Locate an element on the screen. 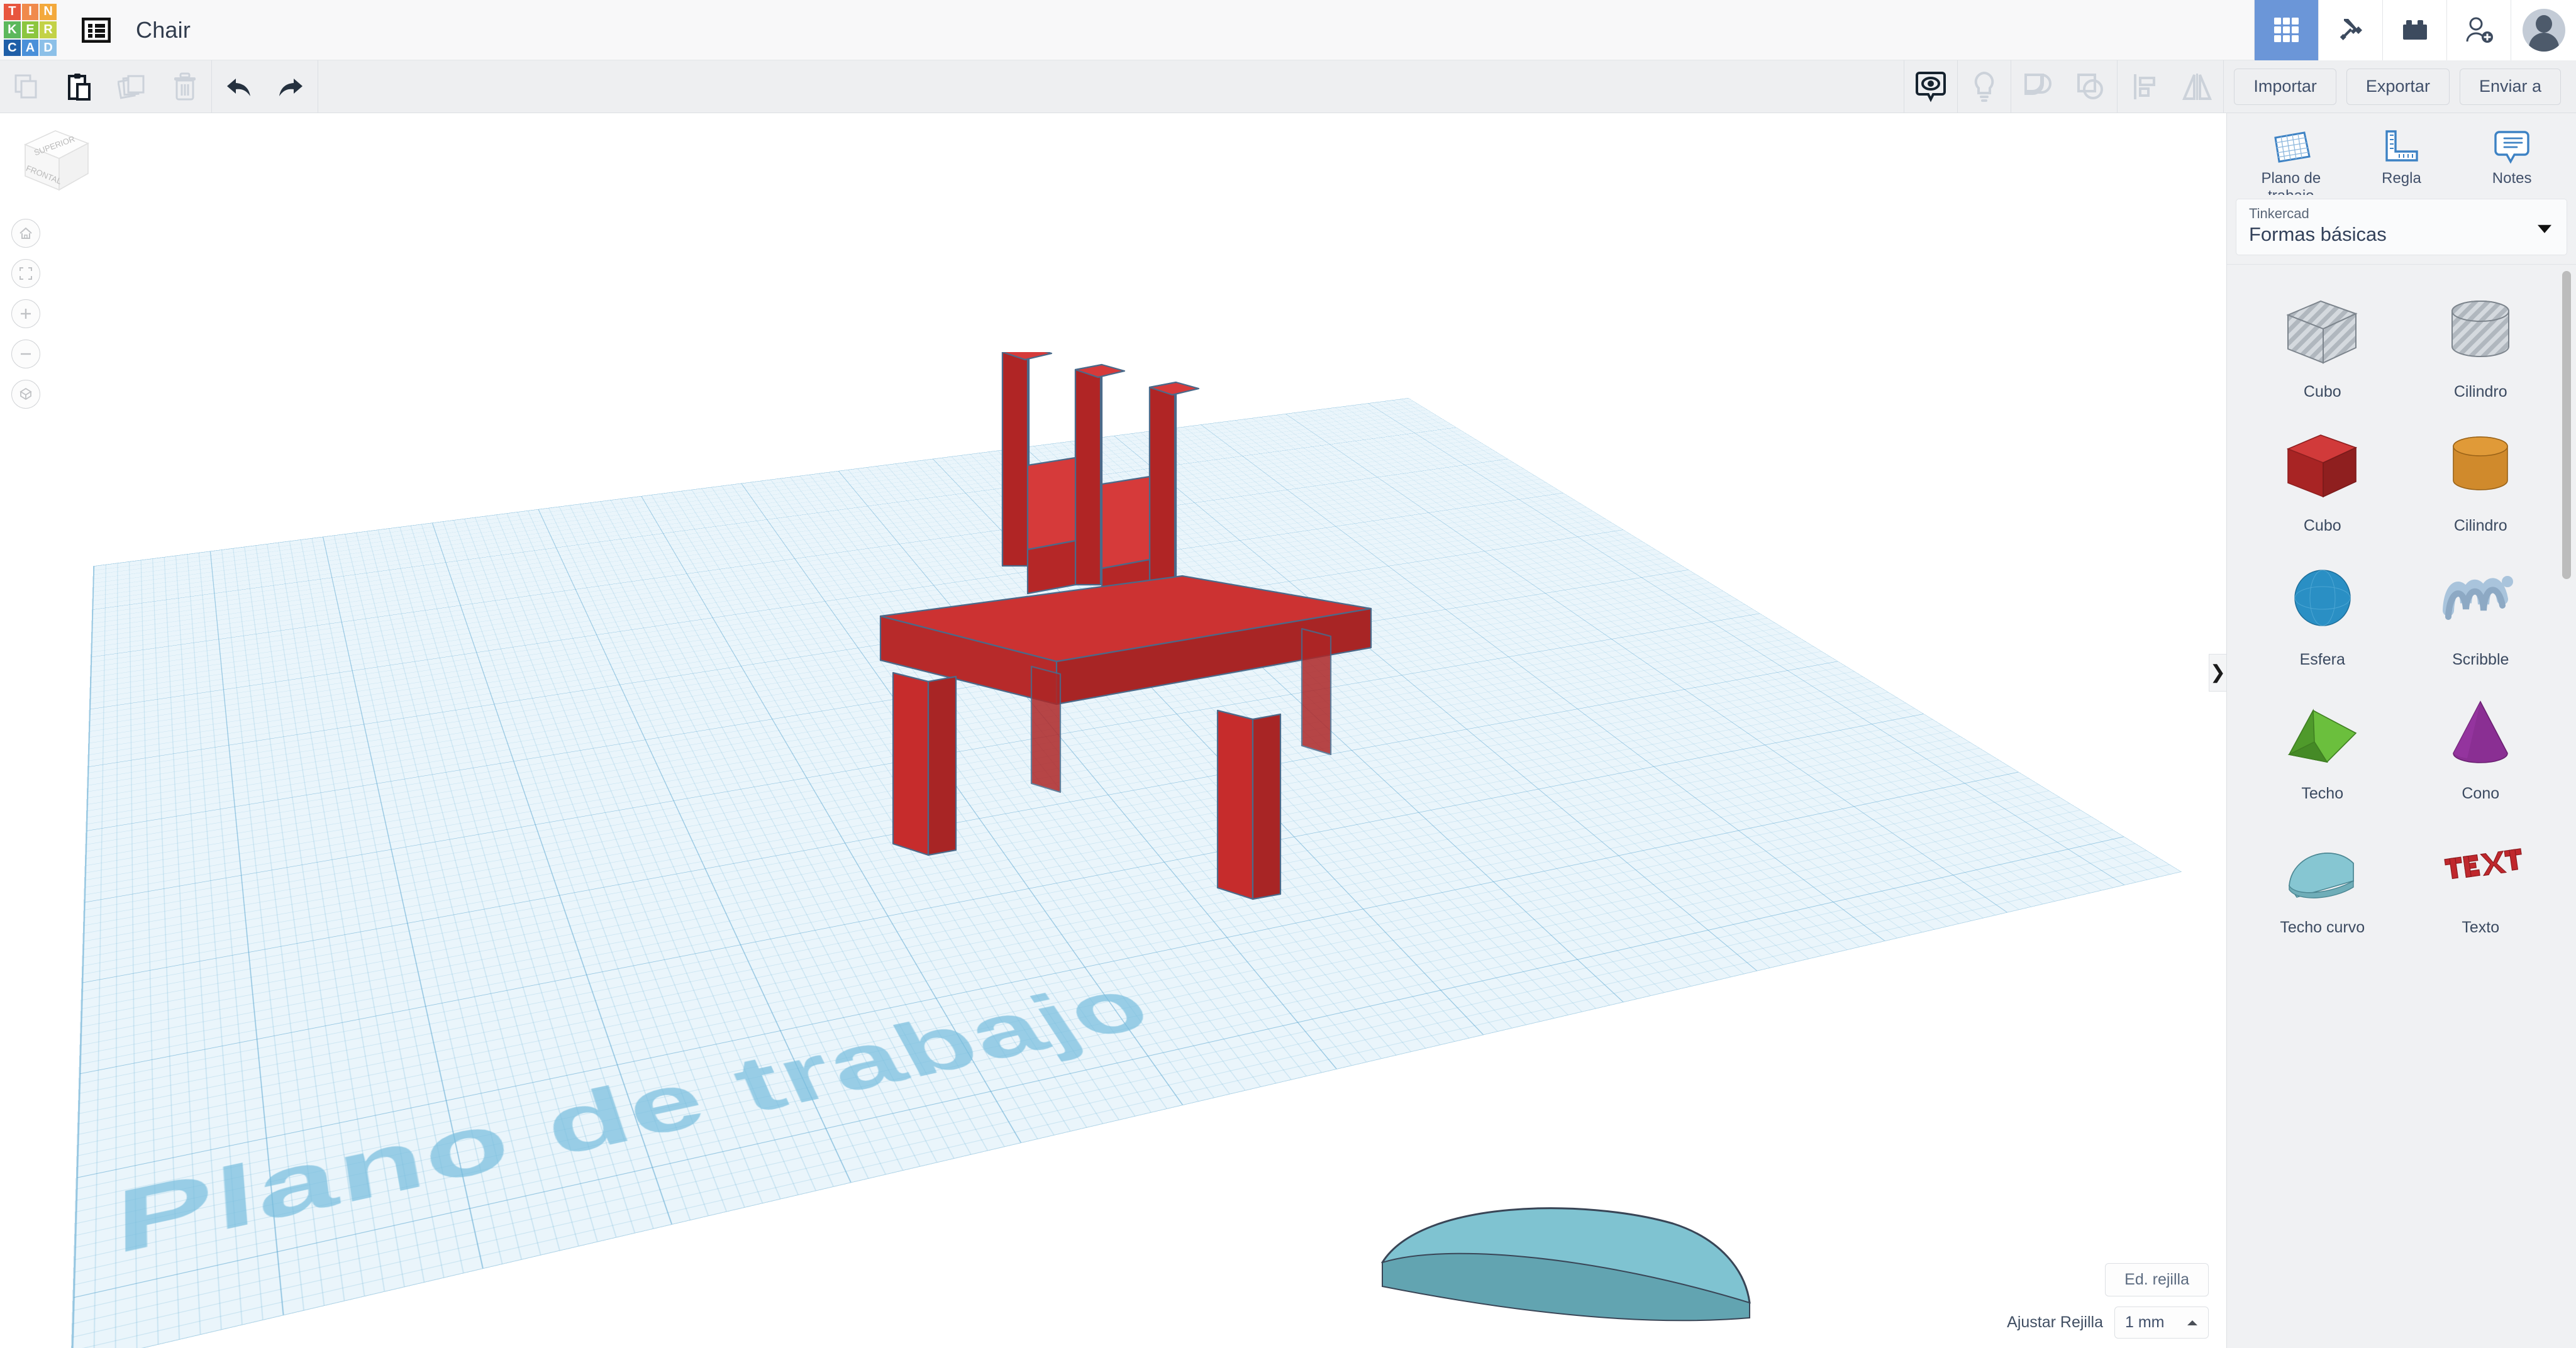  fit-frame-icon is located at coordinates (25, 273).